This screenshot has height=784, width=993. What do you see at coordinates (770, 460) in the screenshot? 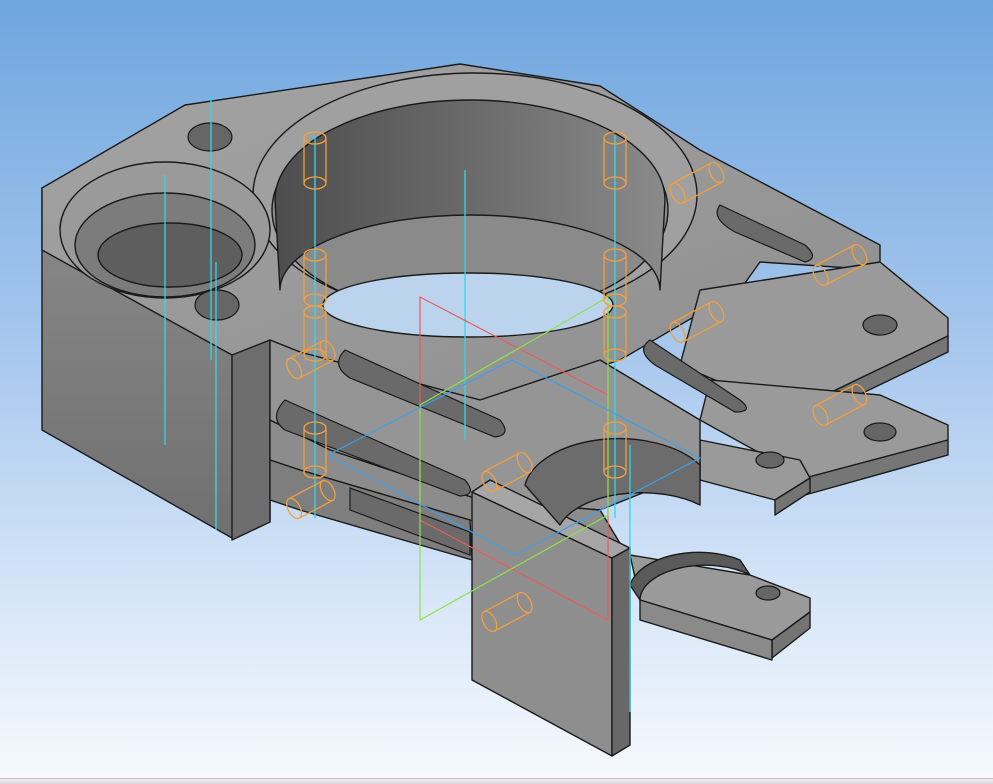
I see `hole-fork-upper` at bounding box center [770, 460].